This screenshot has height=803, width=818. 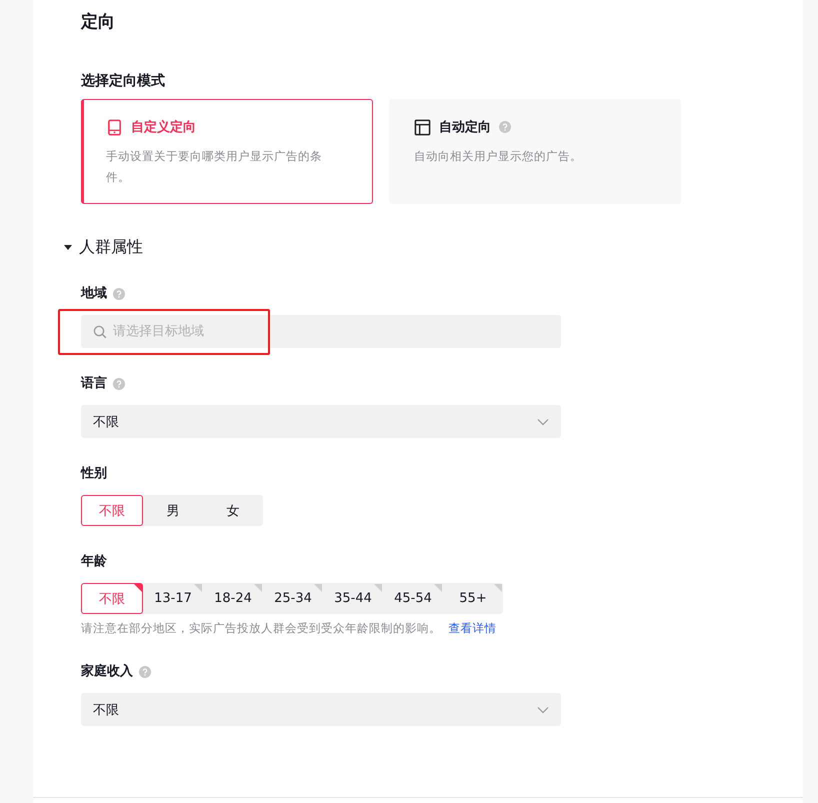 I want to click on details-link: 查看详情, so click(x=472, y=628).